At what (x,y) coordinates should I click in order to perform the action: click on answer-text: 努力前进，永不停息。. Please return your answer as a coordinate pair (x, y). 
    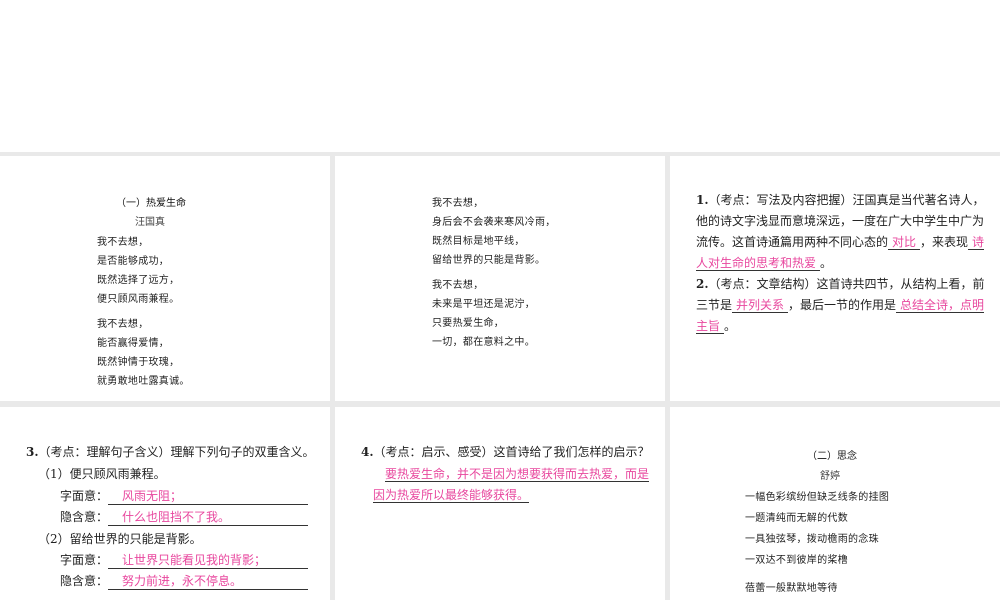
    Looking at the image, I should click on (208, 581).